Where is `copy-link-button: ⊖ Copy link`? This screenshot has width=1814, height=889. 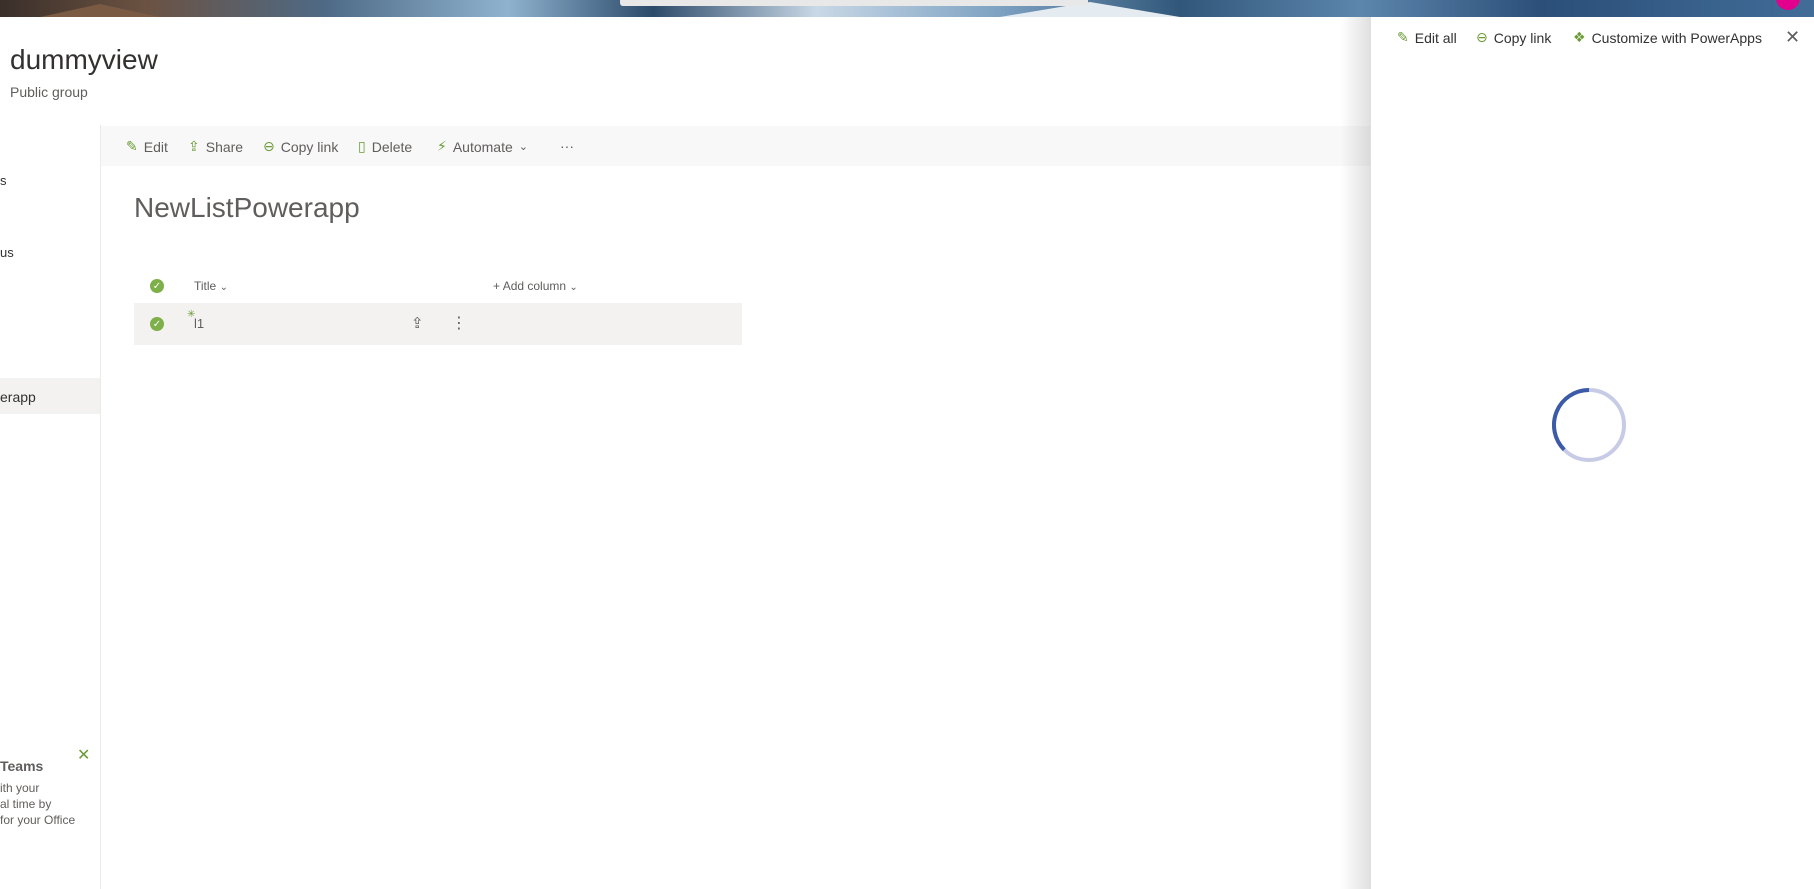 copy-link-button: ⊖ Copy link is located at coordinates (300, 146).